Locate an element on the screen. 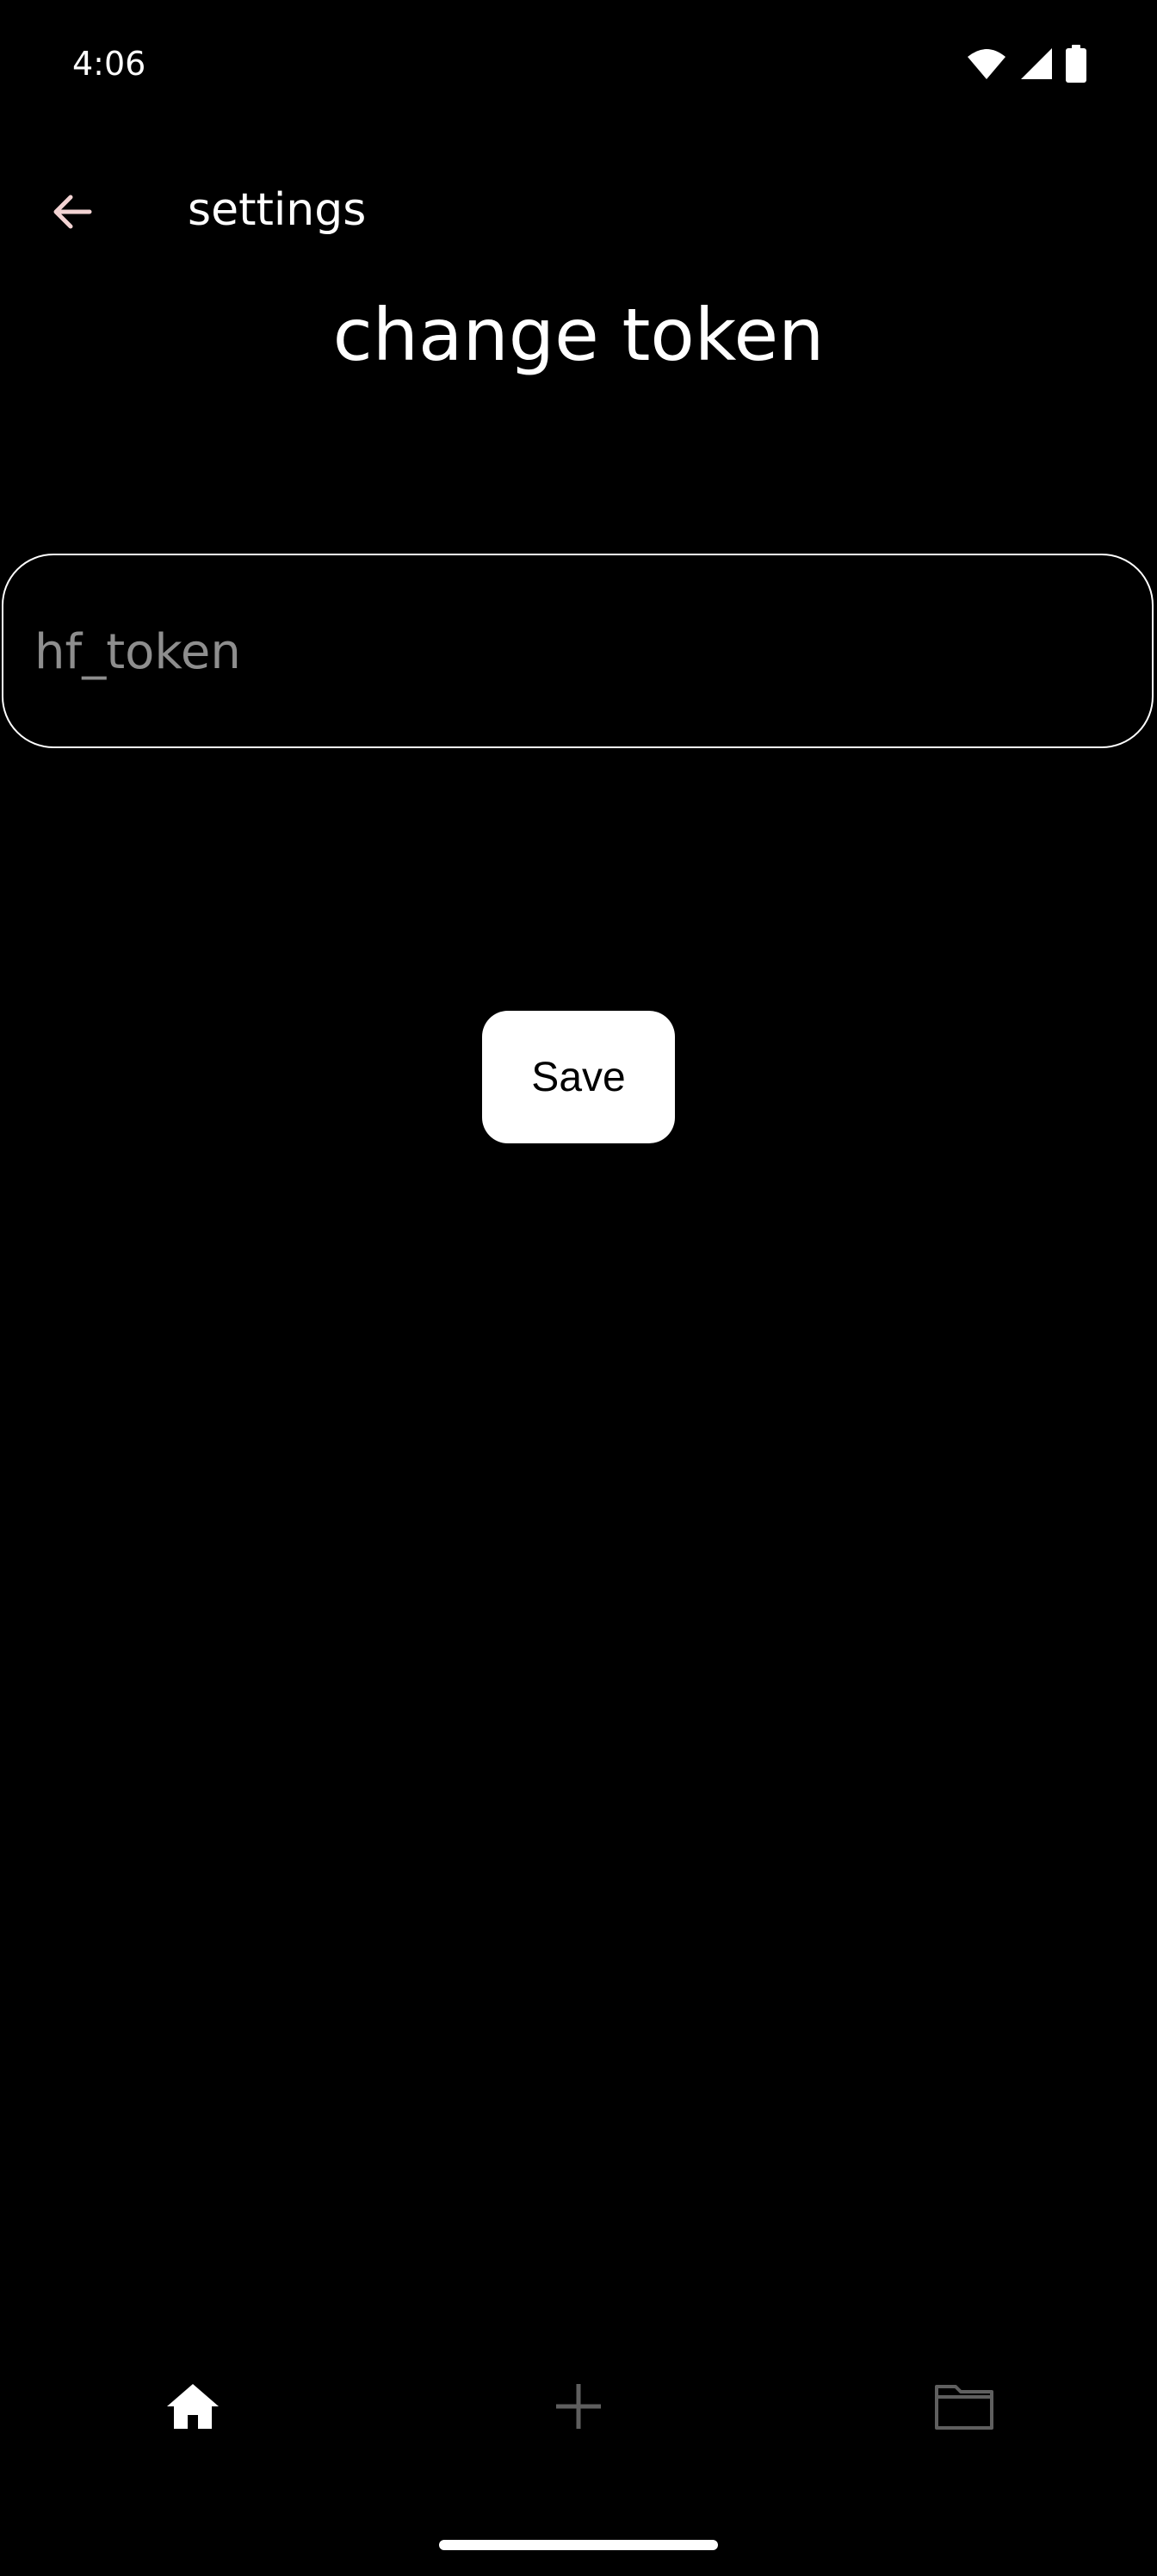 This screenshot has height=2576, width=1157. save-button: Save is located at coordinates (579, 1077).